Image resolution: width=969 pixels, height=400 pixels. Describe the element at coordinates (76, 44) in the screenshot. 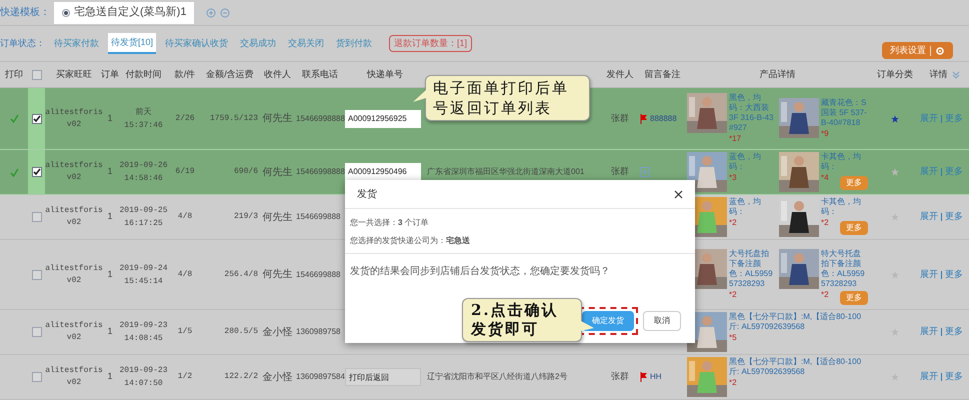

I see `status-tab: 待买家付款` at that location.